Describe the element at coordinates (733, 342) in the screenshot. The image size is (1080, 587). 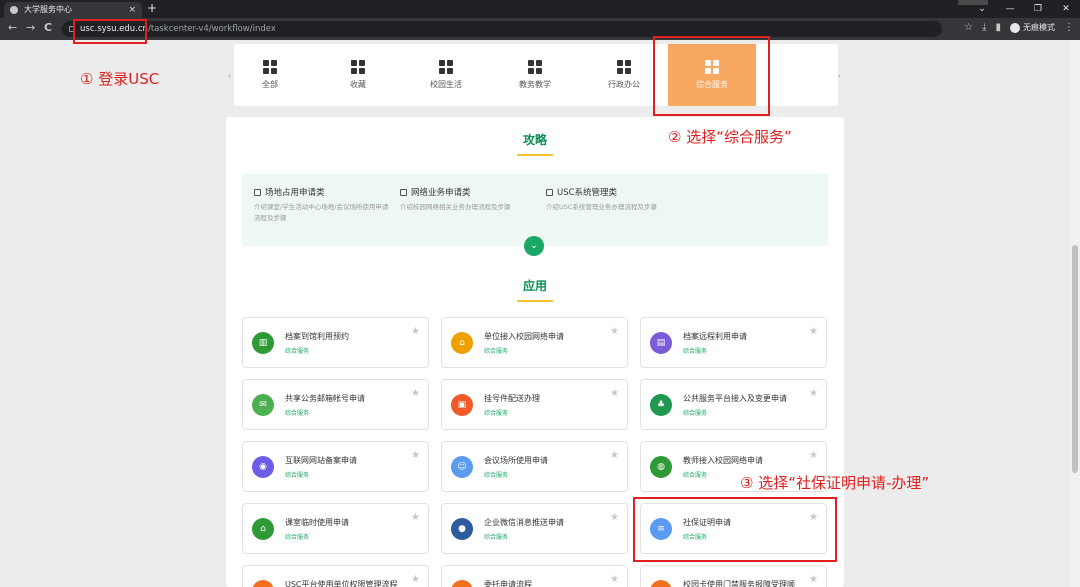
I see `app-card: ▤ 档案远程利用申请 综合服务 ★` at that location.